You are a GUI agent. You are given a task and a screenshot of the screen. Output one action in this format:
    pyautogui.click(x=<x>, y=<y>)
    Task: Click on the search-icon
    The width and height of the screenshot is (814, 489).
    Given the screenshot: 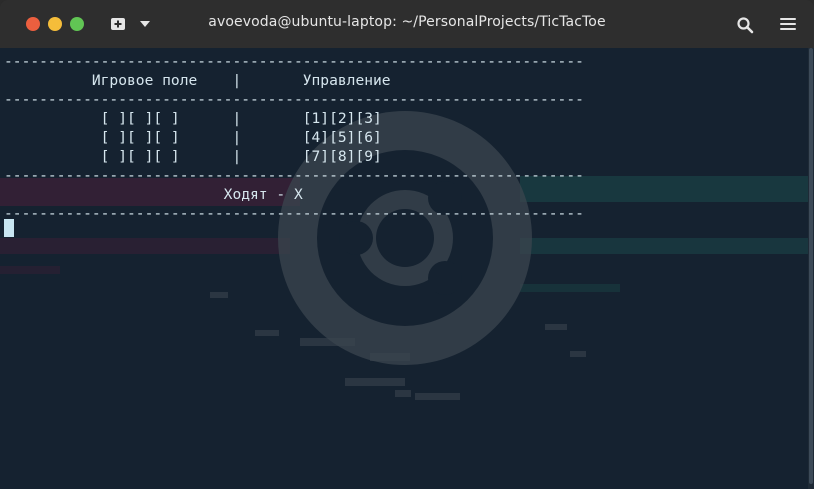 What is the action you would take?
    pyautogui.click(x=745, y=25)
    